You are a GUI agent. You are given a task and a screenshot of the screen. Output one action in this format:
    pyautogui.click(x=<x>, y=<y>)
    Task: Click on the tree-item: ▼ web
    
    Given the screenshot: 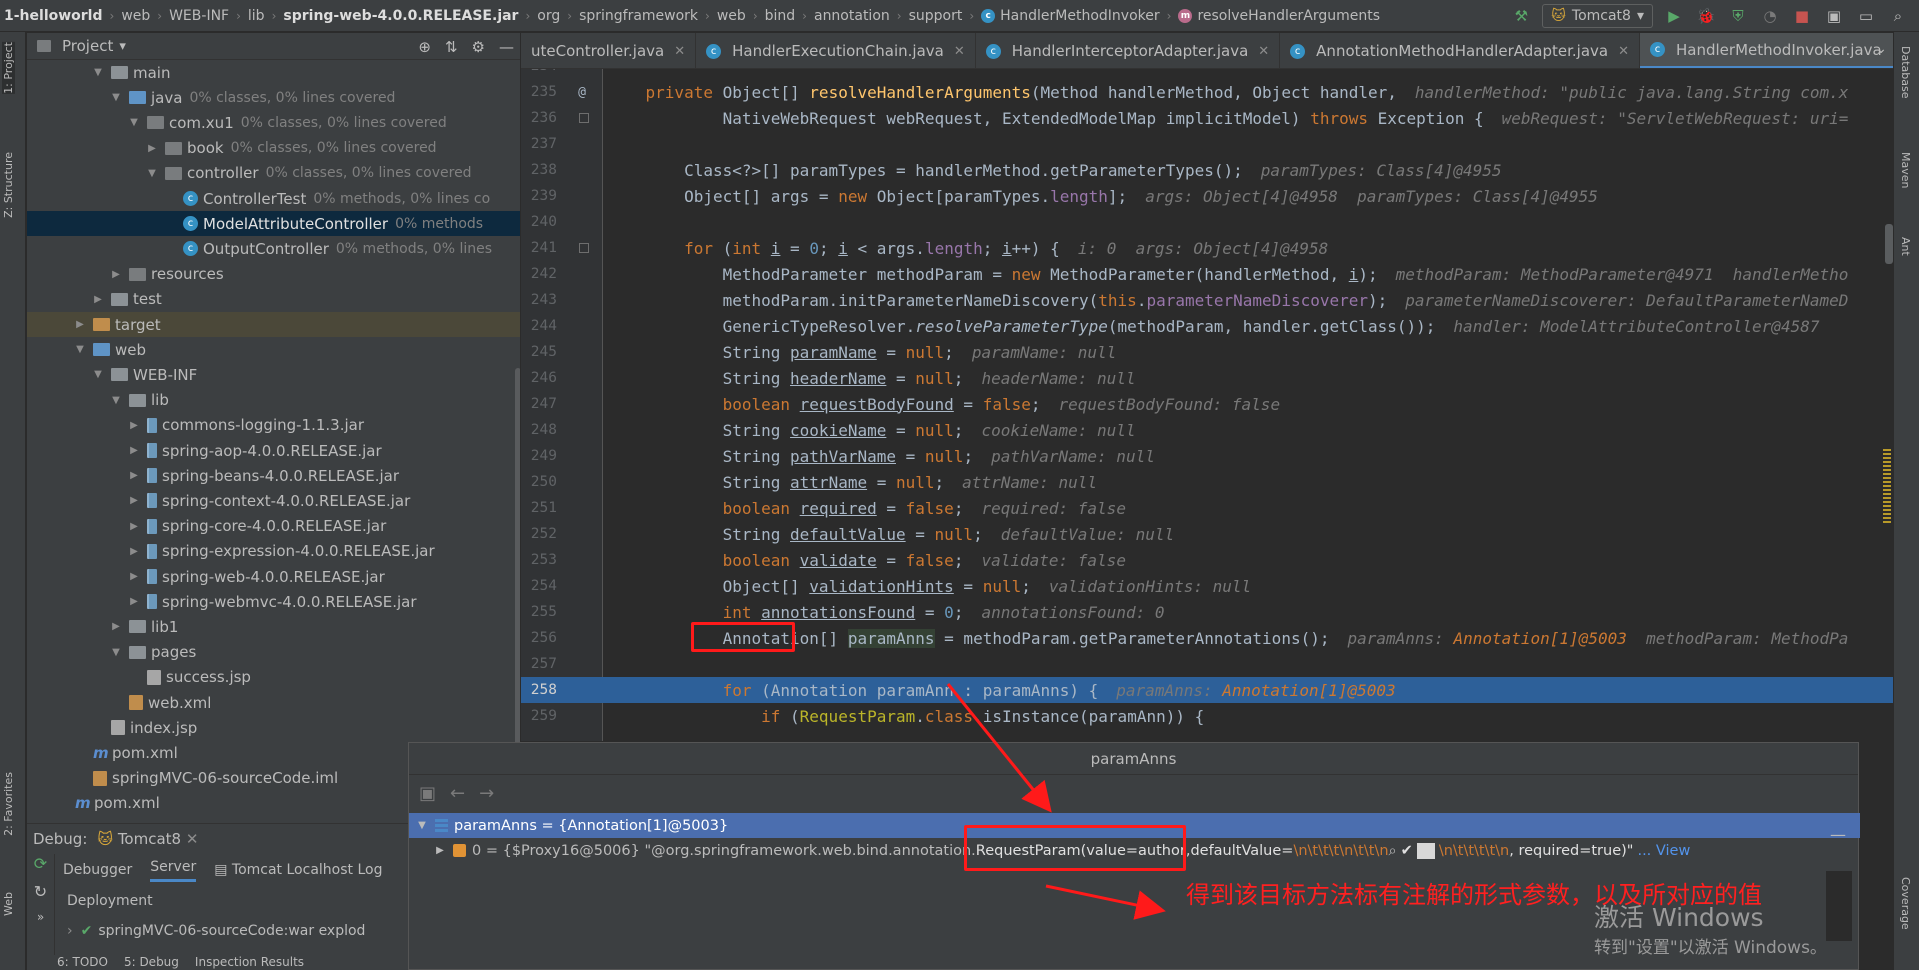 What is the action you would take?
    pyautogui.click(x=273, y=349)
    